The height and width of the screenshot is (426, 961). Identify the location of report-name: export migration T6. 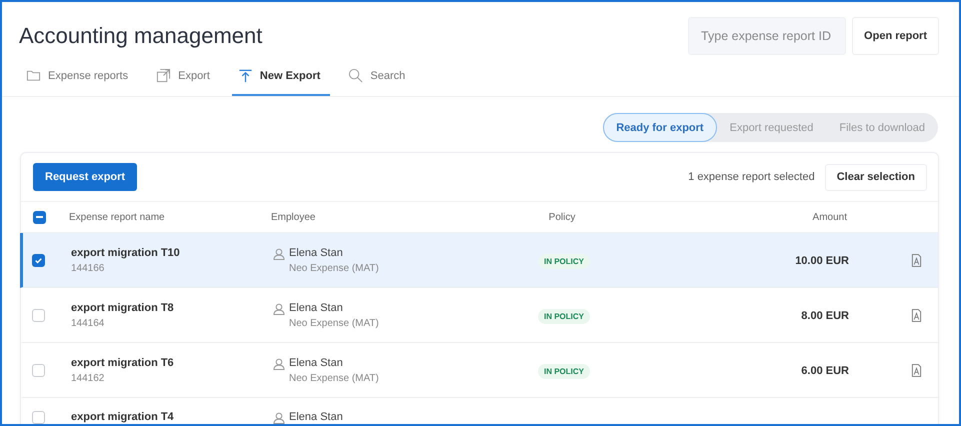
(123, 362).